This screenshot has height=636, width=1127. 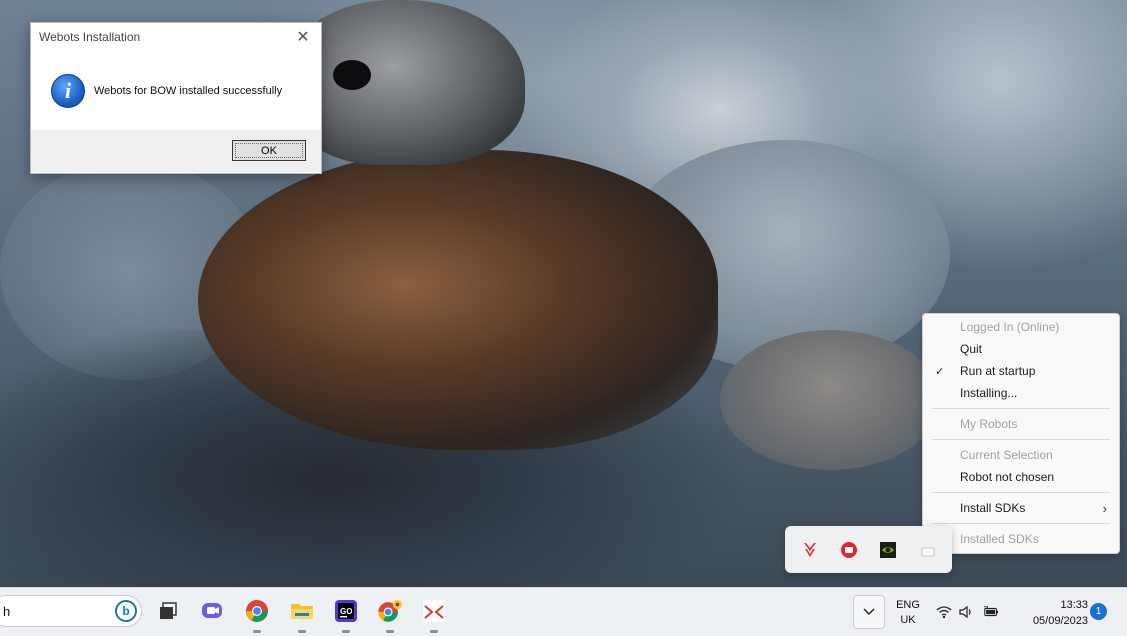 I want to click on tray-overflow-flyout, so click(x=868, y=549).